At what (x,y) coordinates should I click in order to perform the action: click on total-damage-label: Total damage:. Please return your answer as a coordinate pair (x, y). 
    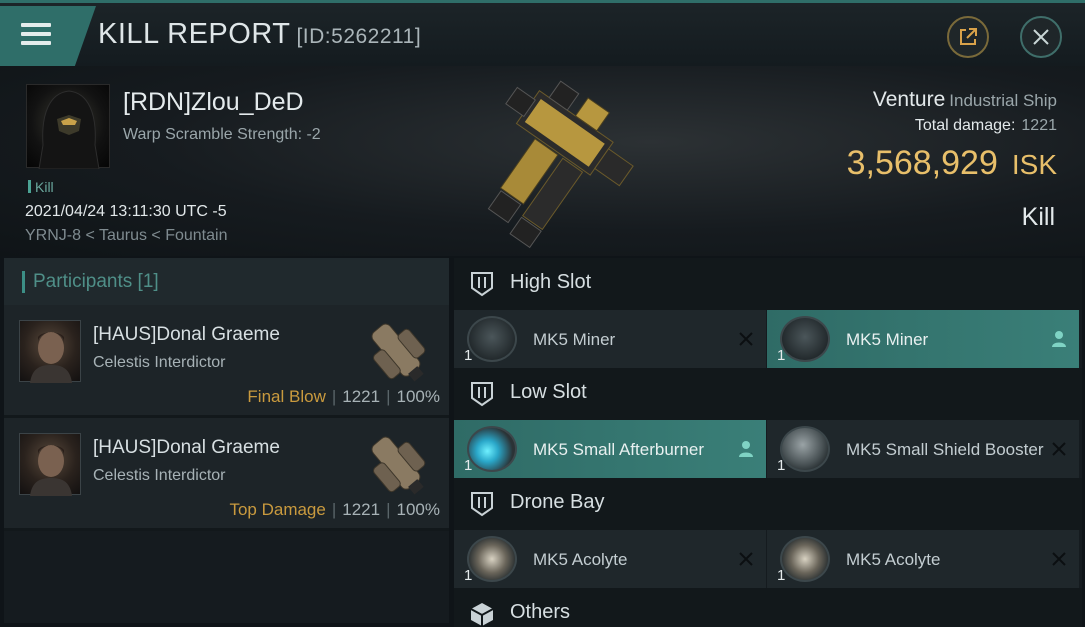
    Looking at the image, I should click on (965, 125).